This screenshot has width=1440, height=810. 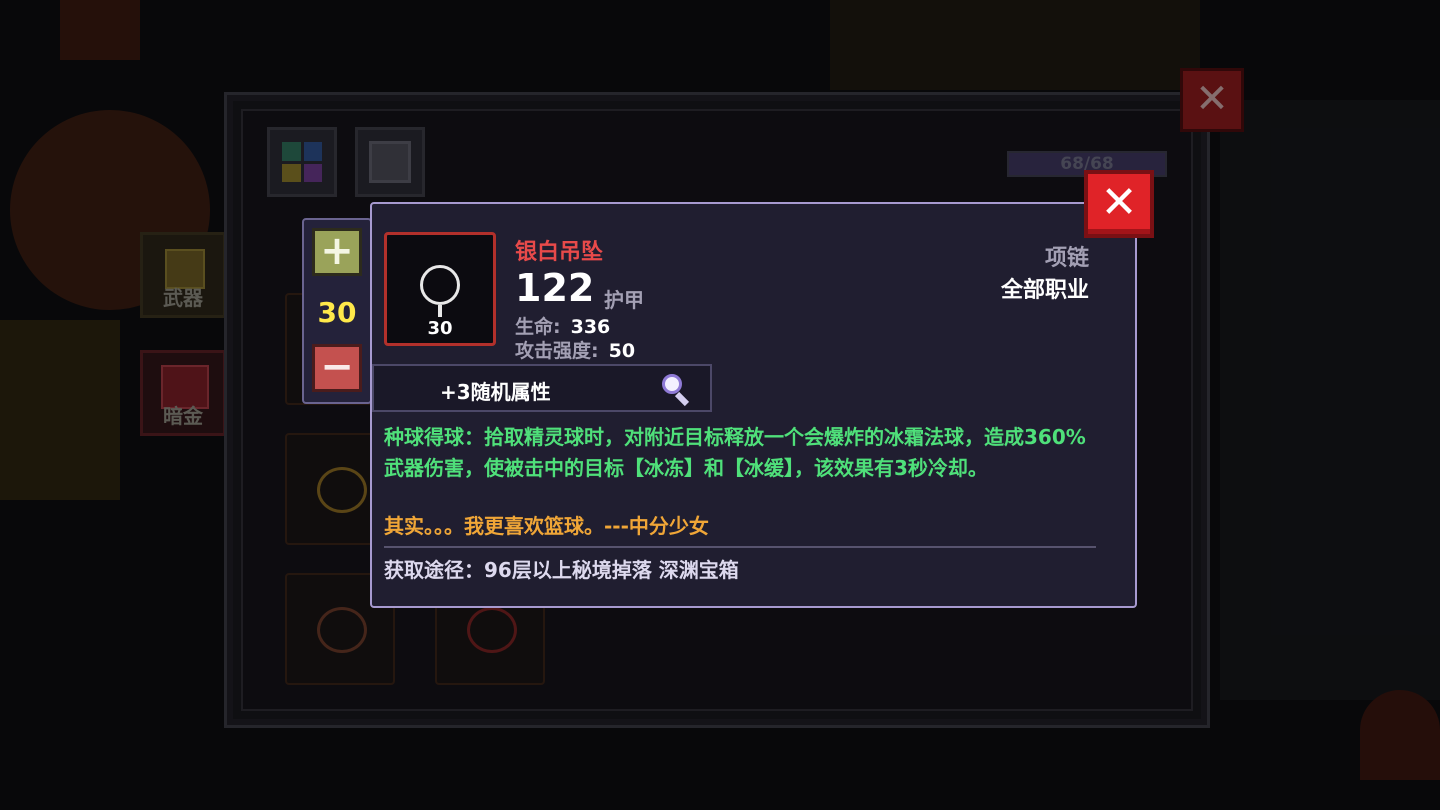 What do you see at coordinates (538, 327) in the screenshot?
I see `stat-label: 生命:` at bounding box center [538, 327].